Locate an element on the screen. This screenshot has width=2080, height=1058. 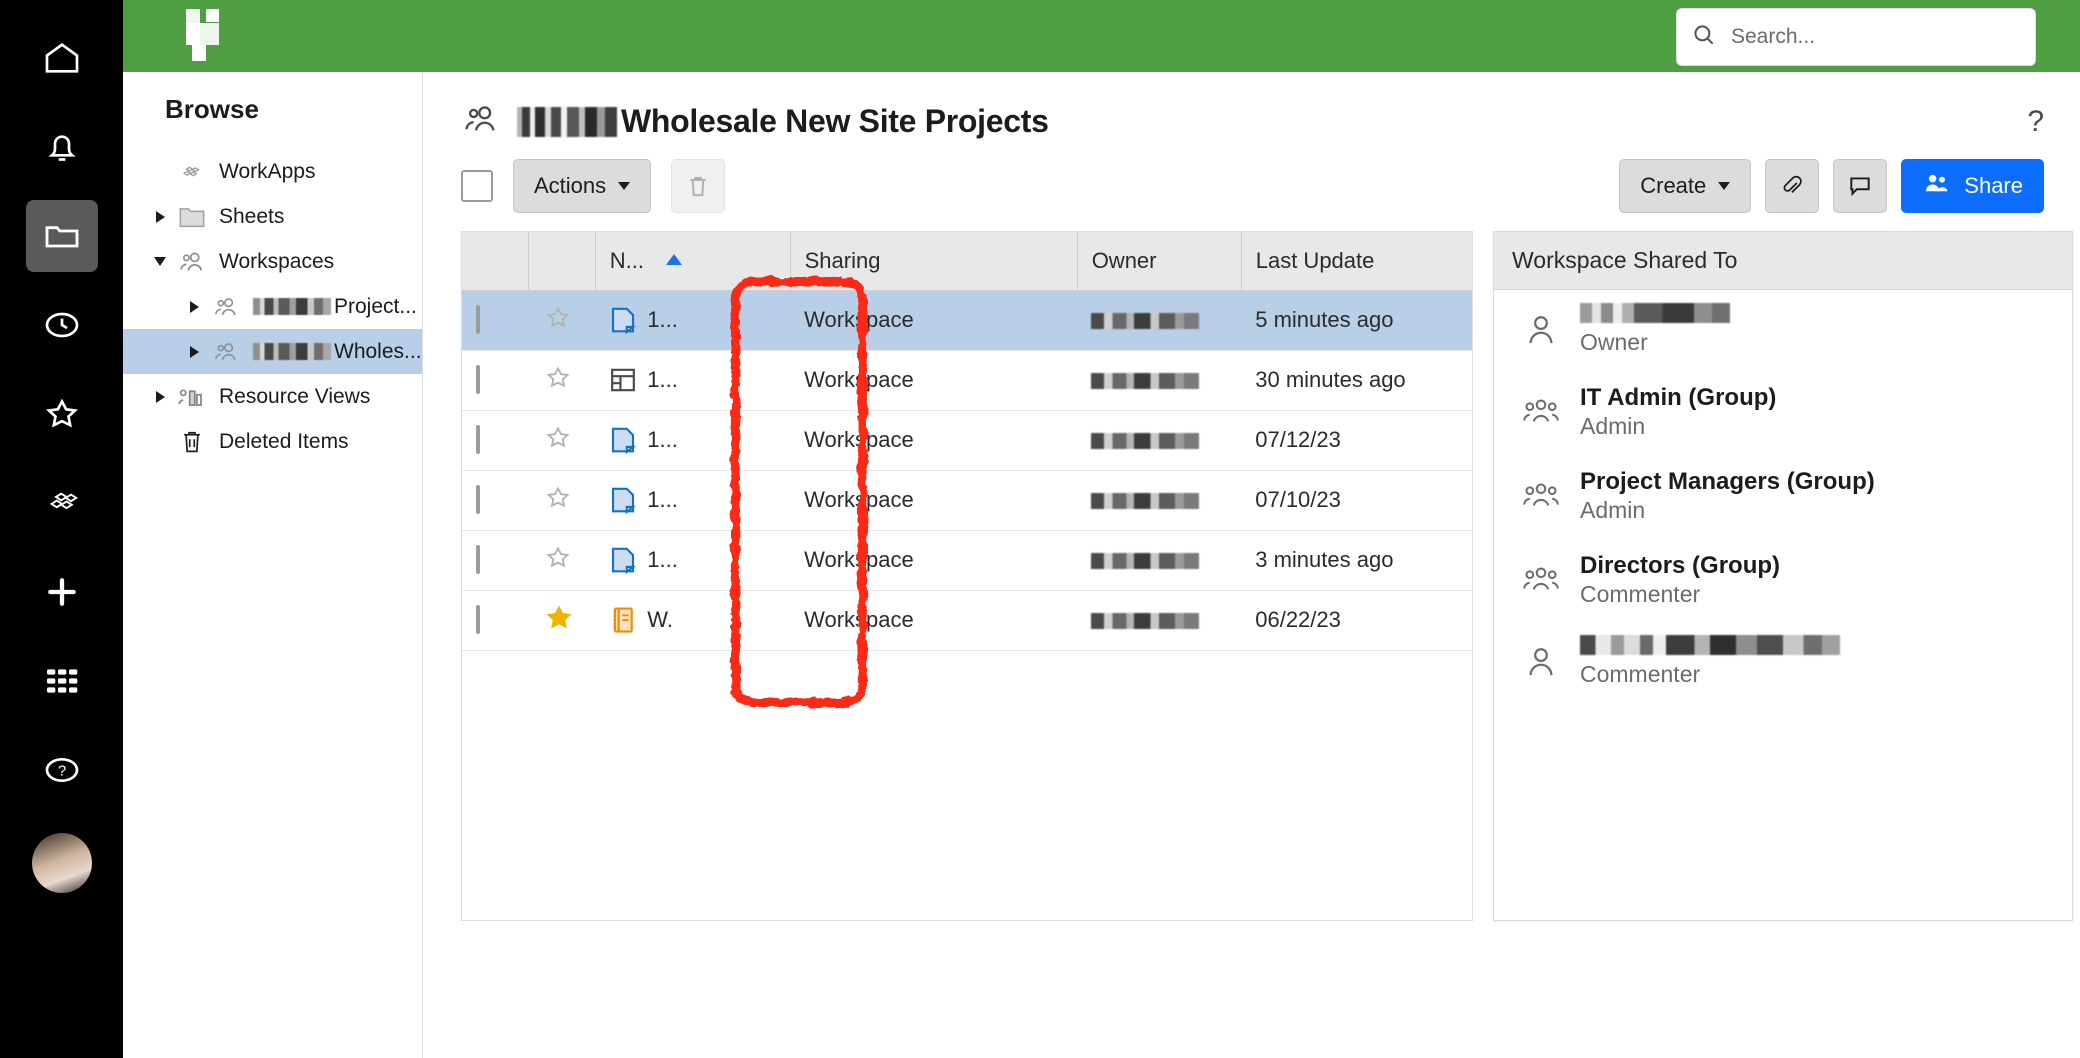
search-input is located at coordinates (1876, 37).